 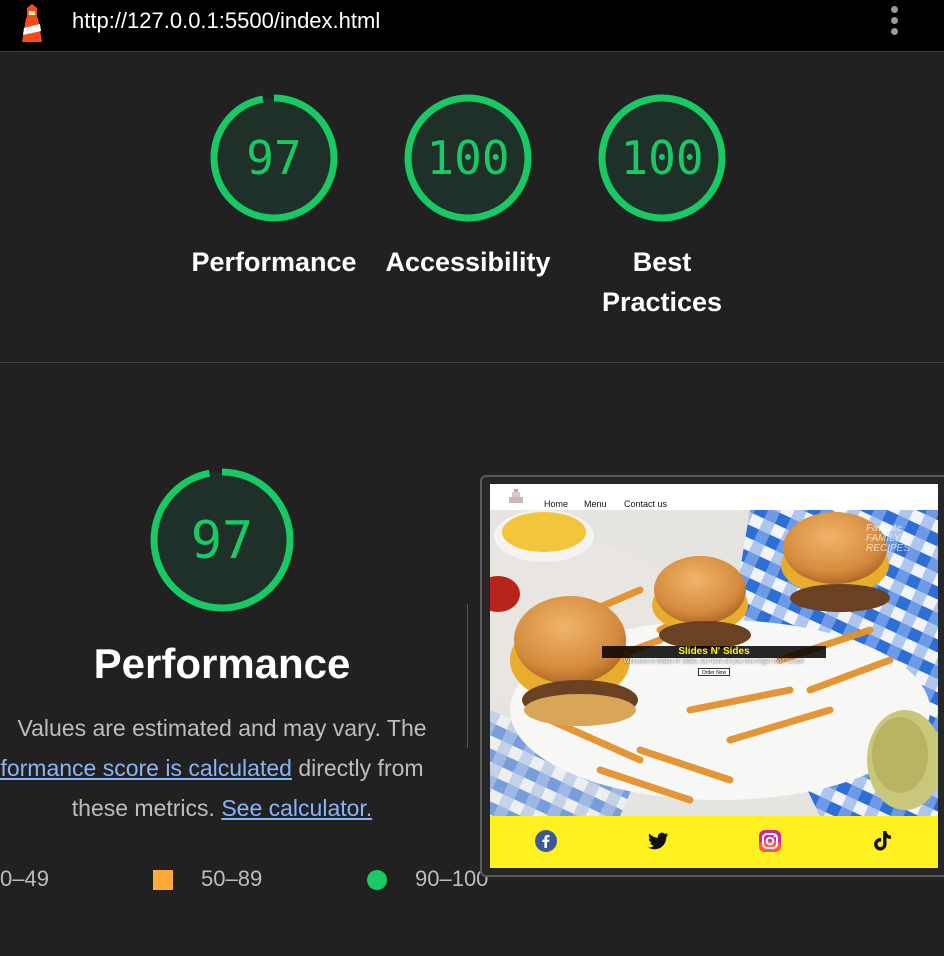 What do you see at coordinates (222, 663) in the screenshot?
I see `performance-title: Performance` at bounding box center [222, 663].